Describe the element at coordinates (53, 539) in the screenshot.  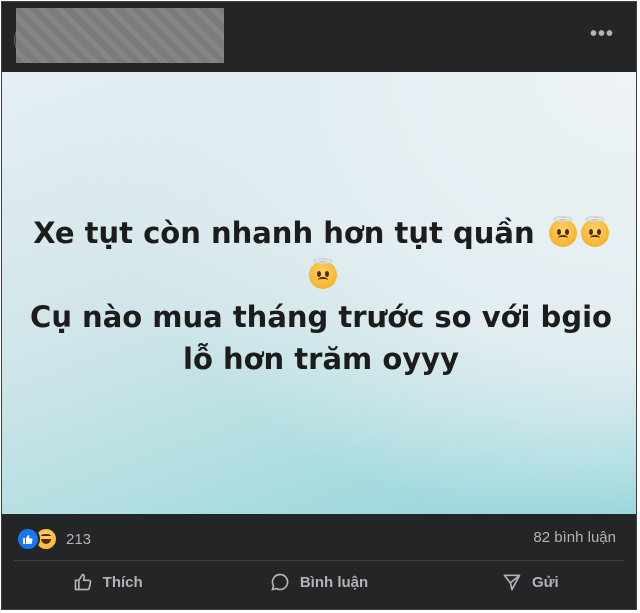
I see `reactions-summary: 213` at that location.